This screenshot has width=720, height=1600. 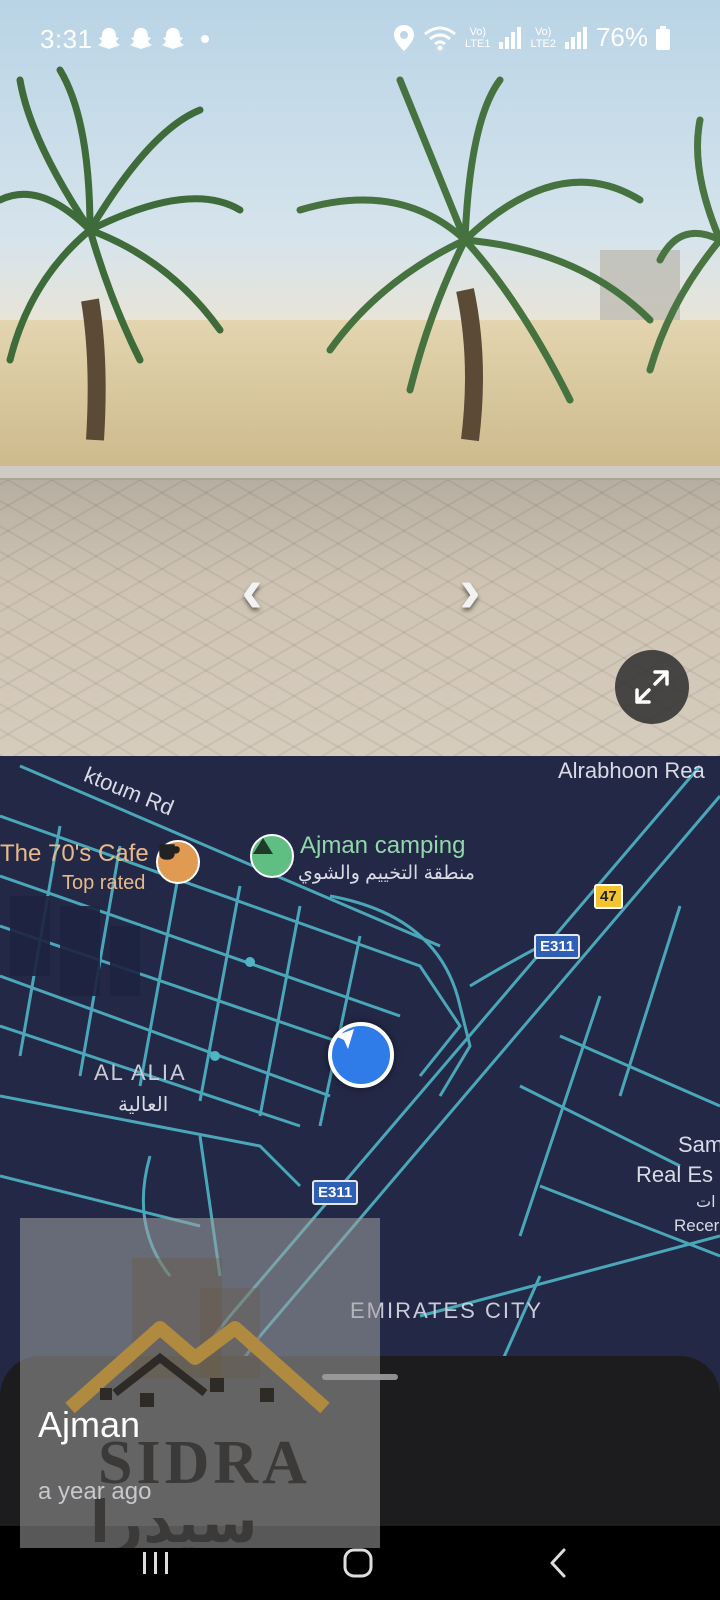 I want to click on wifi-icon, so click(x=440, y=38).